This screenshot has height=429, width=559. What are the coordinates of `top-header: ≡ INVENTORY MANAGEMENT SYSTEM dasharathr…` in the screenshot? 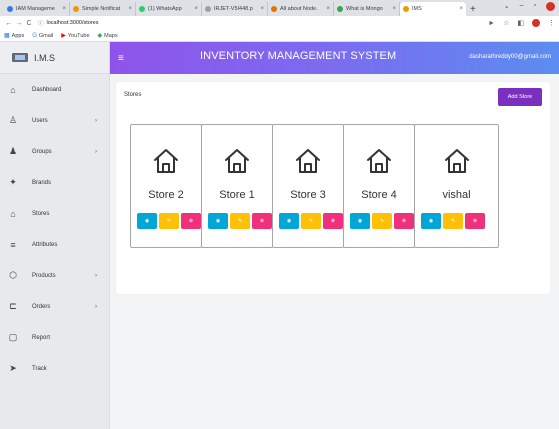 It's located at (334, 58).